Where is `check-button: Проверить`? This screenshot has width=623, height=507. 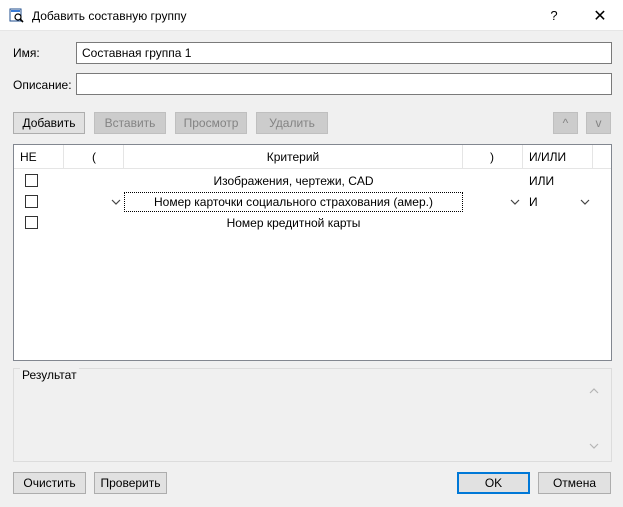
check-button: Проверить is located at coordinates (130, 483).